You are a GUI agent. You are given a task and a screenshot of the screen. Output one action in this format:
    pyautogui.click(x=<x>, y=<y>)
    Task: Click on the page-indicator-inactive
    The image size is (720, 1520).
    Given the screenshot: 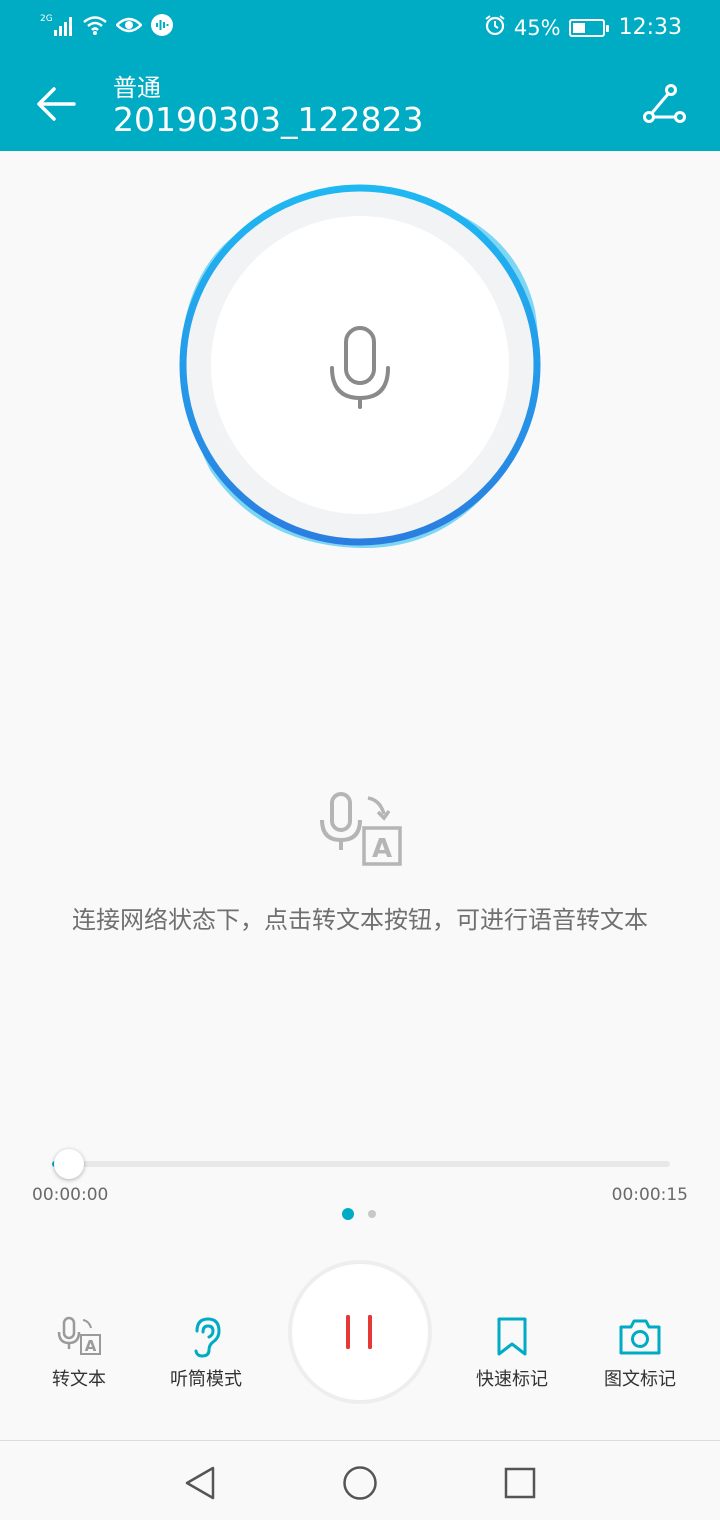 What is the action you would take?
    pyautogui.click(x=372, y=1214)
    